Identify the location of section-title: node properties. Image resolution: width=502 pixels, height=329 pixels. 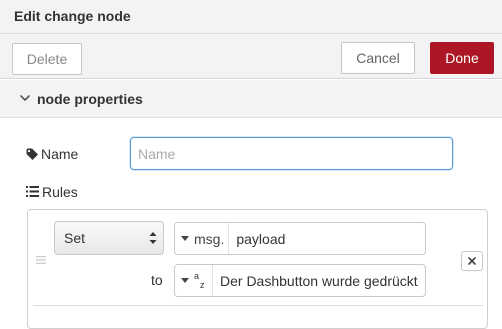
(90, 99).